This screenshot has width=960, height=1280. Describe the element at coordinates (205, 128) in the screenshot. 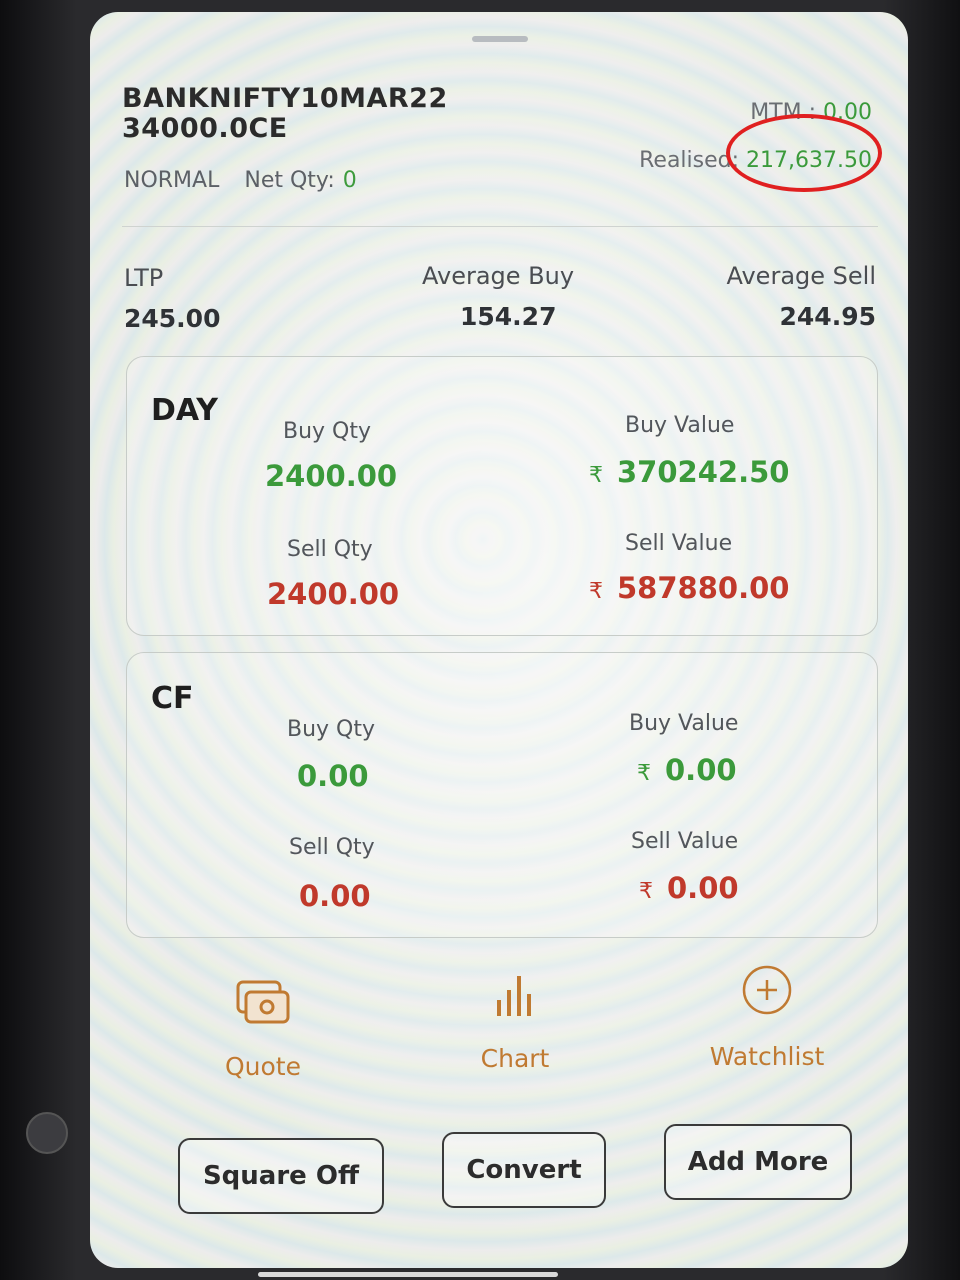

I see `symbol-line-2: 34000.0CE` at that location.